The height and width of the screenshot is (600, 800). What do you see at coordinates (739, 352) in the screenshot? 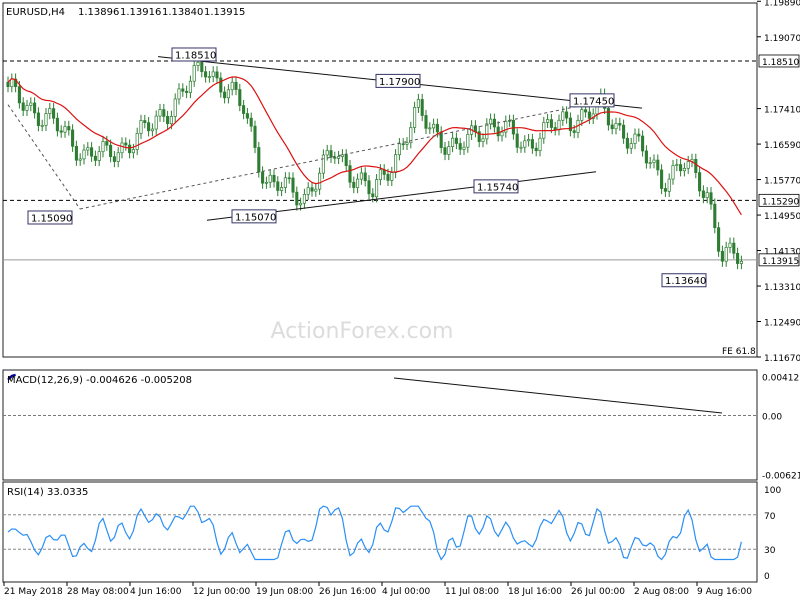
I see `fe-label: FE 61.8` at bounding box center [739, 352].